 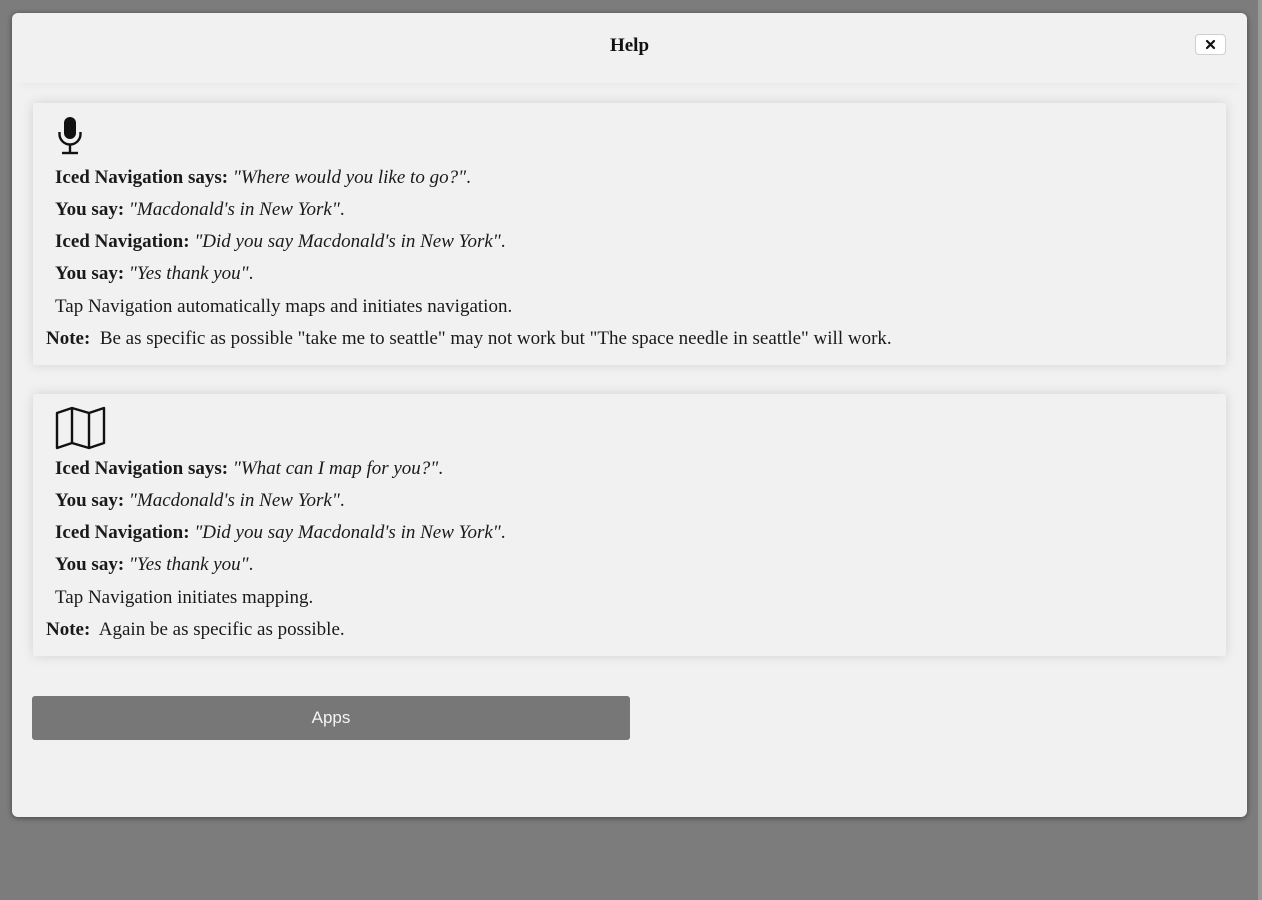 What do you see at coordinates (81, 430) in the screenshot?
I see `map-icon` at bounding box center [81, 430].